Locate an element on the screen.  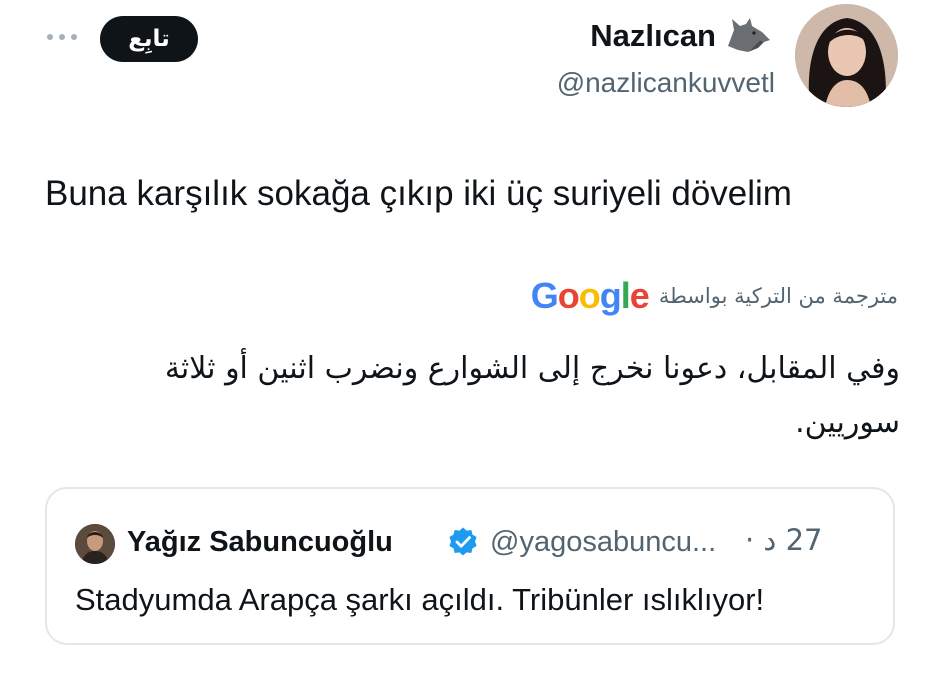
translation-attribution: Google مترجمة من التركية بواسطة is located at coordinates (714, 296).